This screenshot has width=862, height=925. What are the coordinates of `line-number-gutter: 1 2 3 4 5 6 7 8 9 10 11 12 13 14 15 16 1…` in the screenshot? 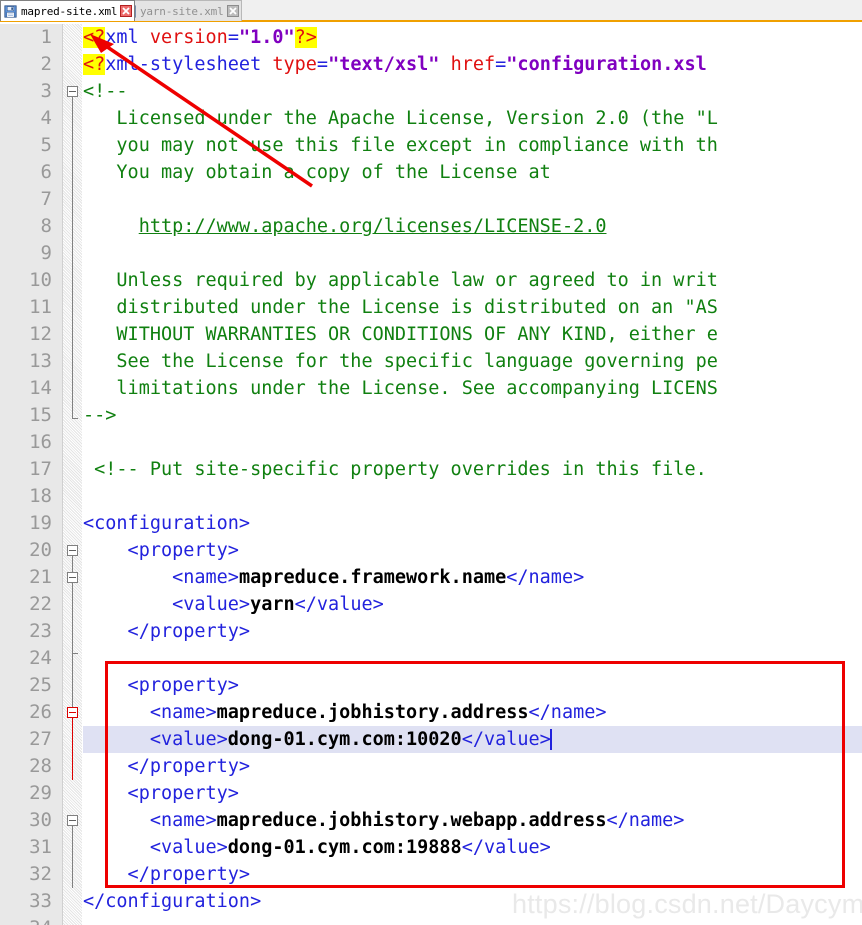 It's located at (31, 474).